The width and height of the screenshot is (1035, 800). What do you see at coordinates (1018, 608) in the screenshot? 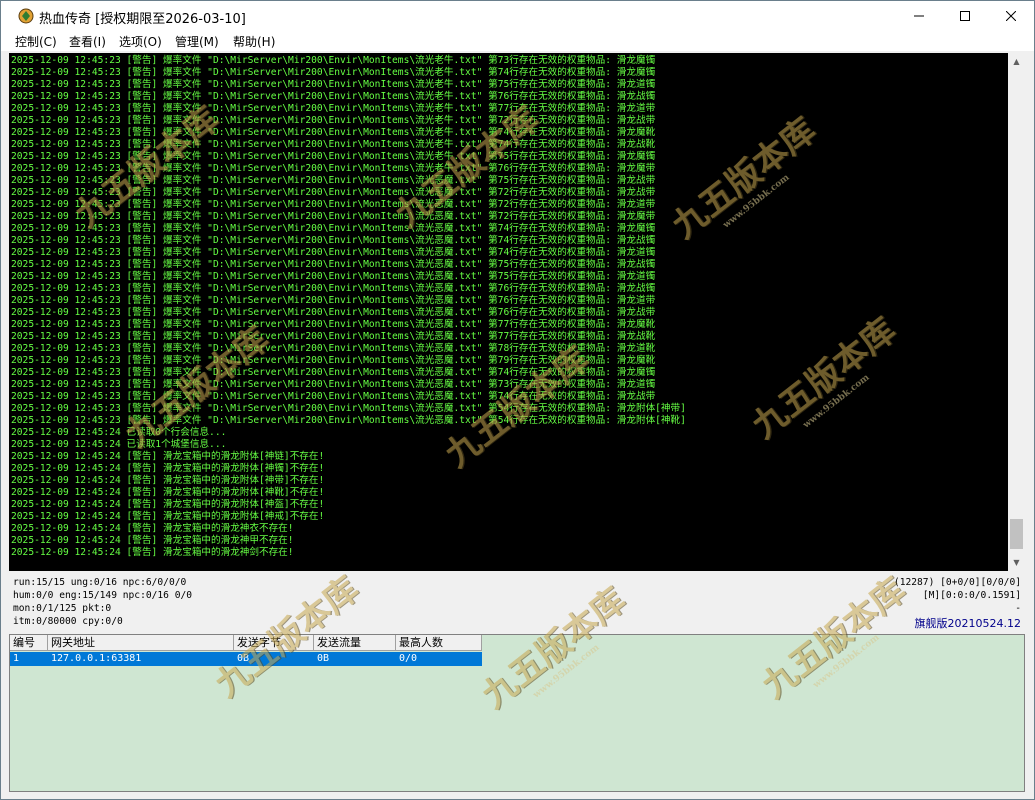
I see `status-dash: -` at bounding box center [1018, 608].